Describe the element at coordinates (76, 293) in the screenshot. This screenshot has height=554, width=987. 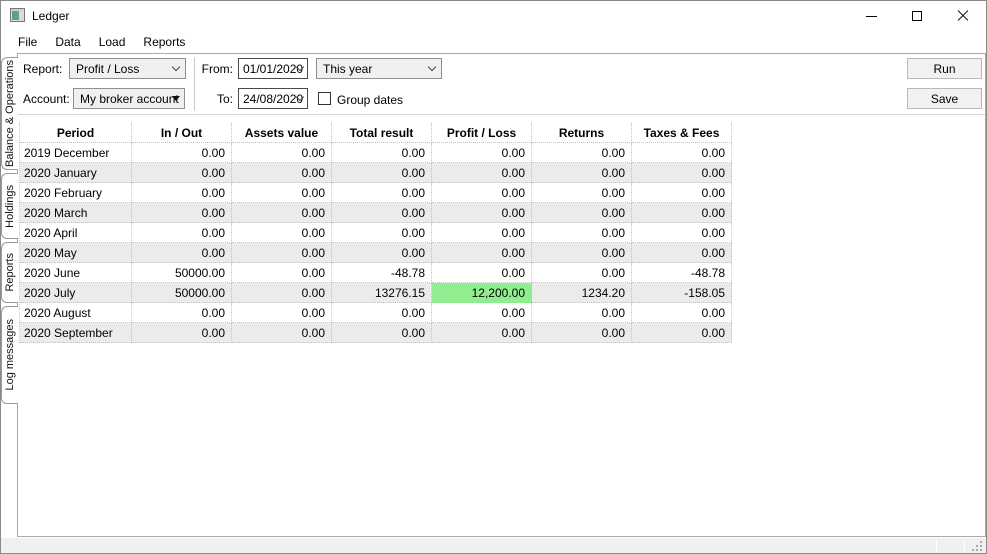
I see `period-cell: 2020 July` at that location.